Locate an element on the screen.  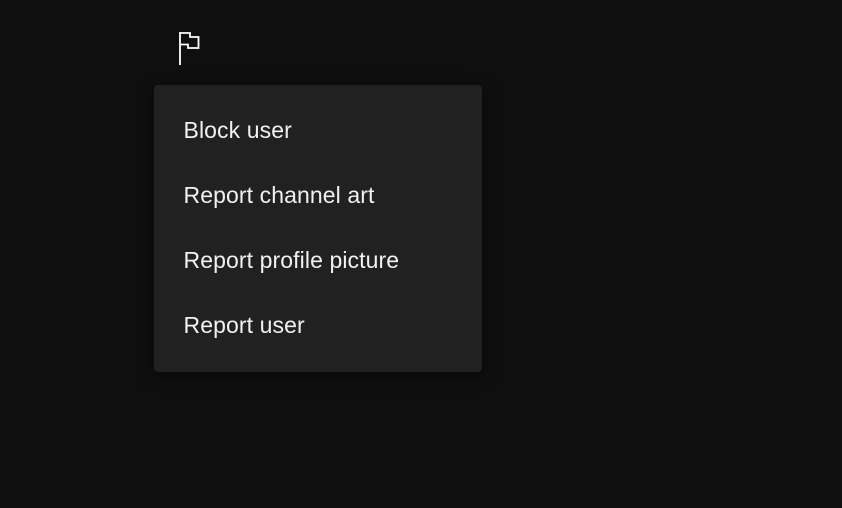
menu-item-label: Block user is located at coordinates (237, 130).